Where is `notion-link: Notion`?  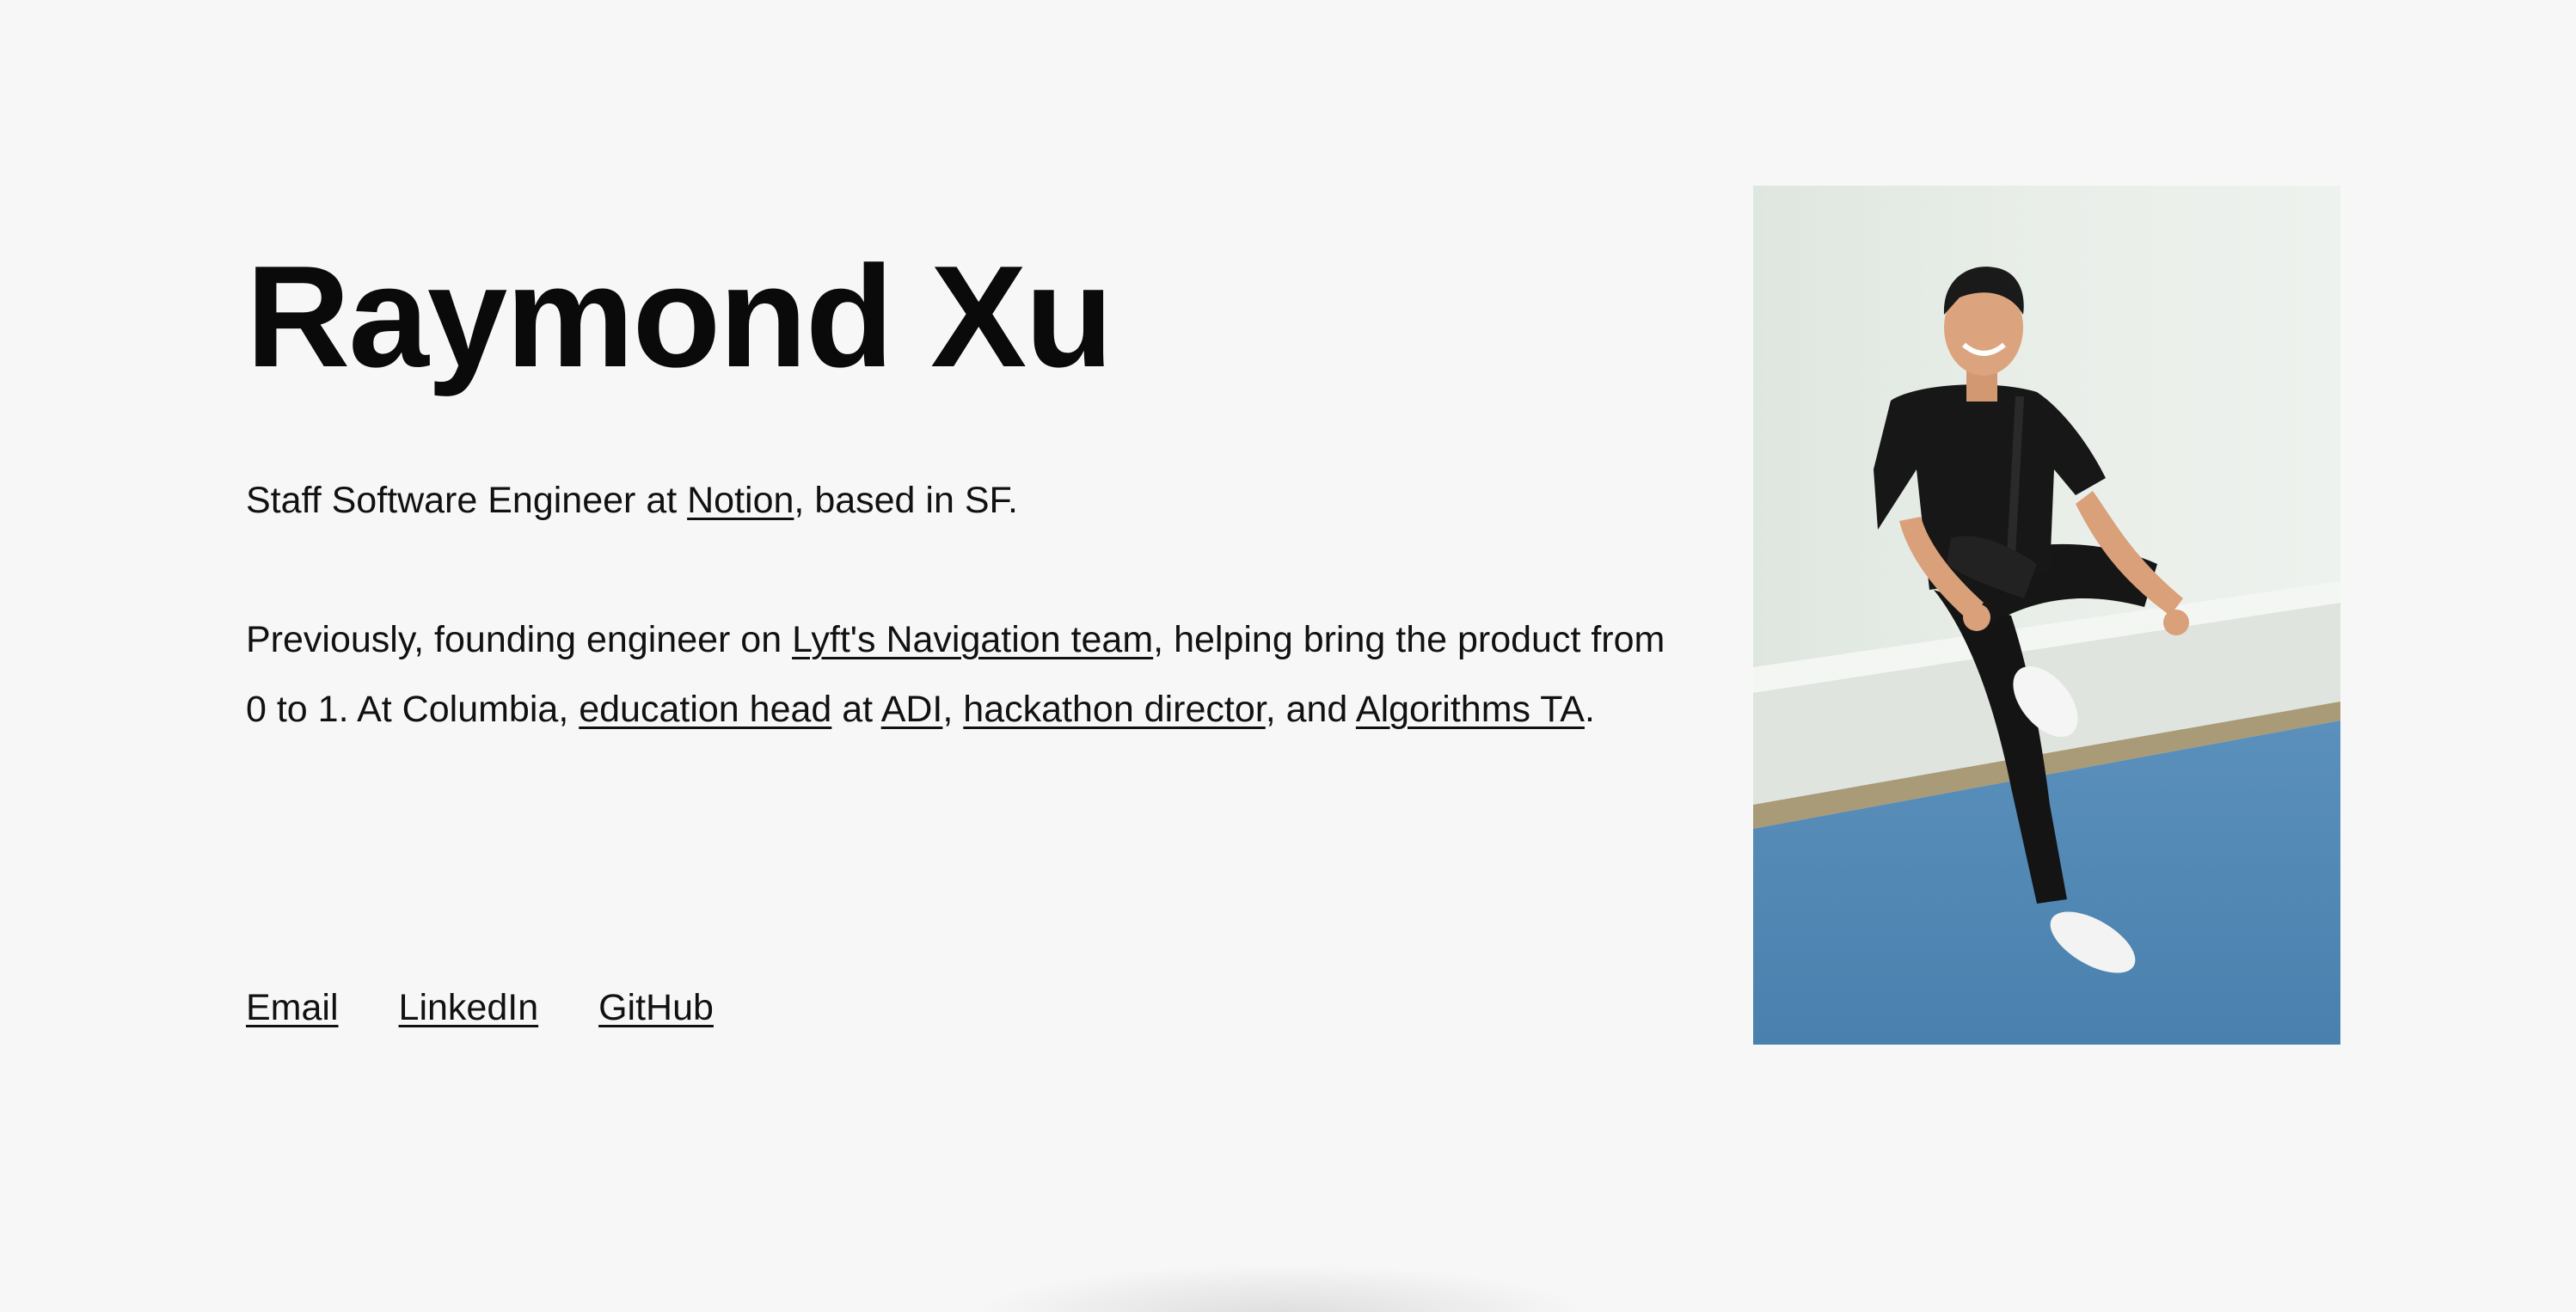
notion-link: Notion is located at coordinates (740, 500).